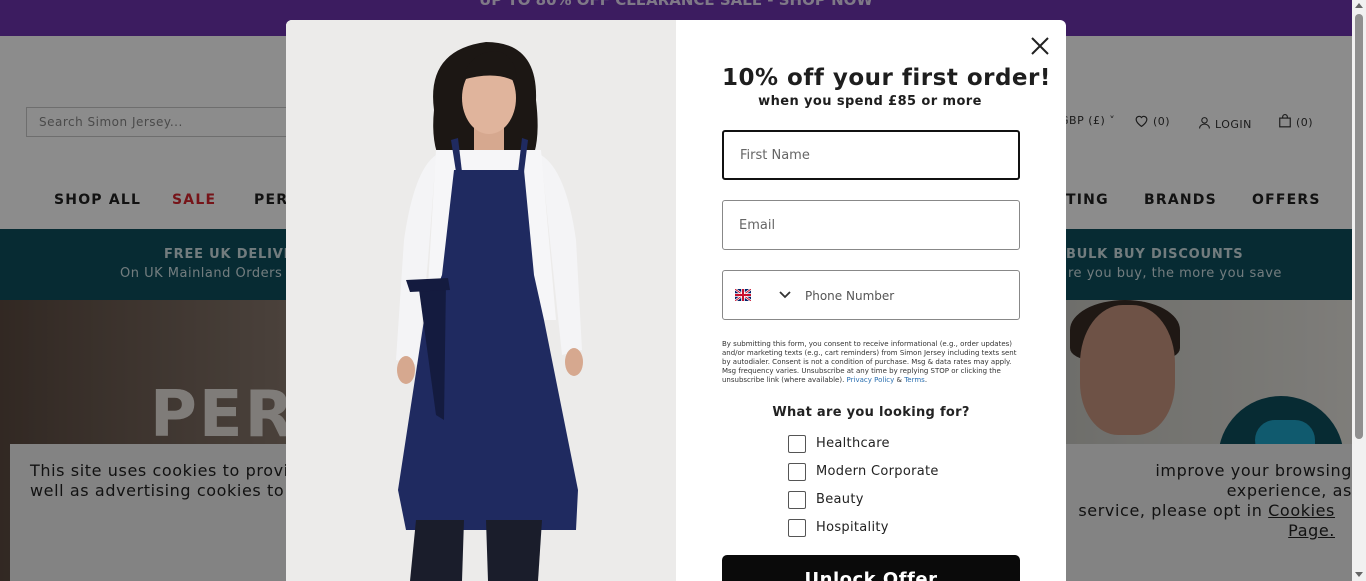  Describe the element at coordinates (870, 101) in the screenshot. I see `modal-subtitle: when you spend £85 or more` at that location.